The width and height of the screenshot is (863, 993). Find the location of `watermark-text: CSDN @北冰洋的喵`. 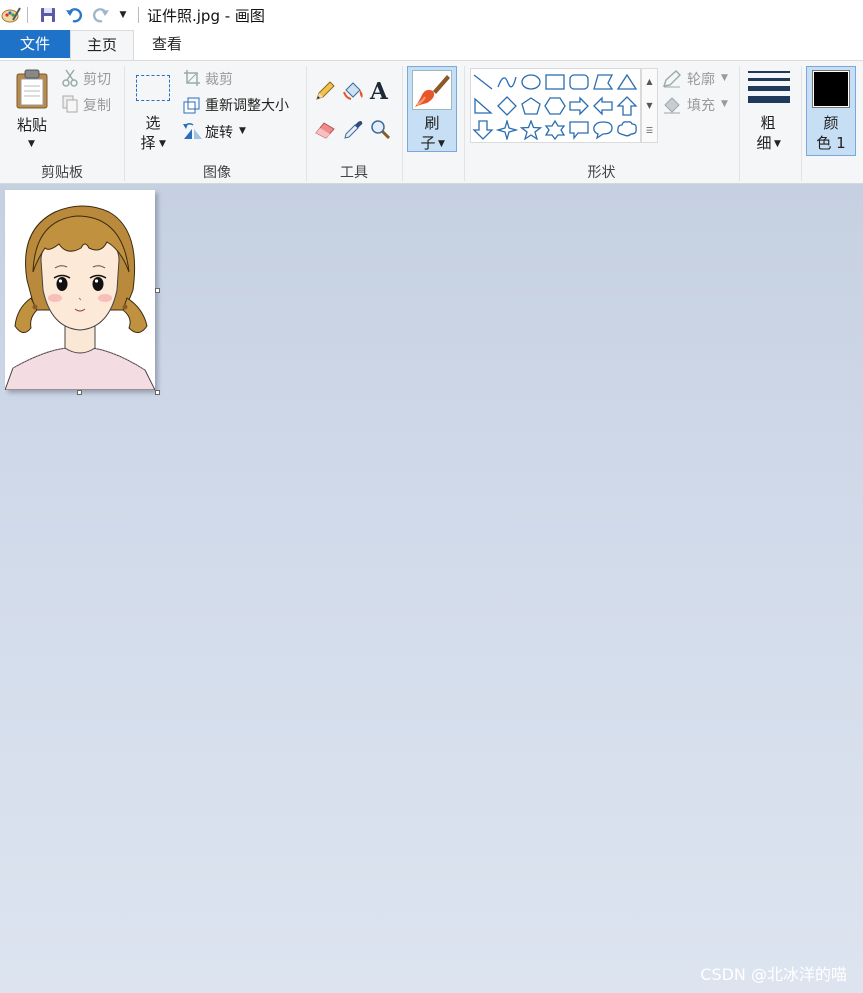

watermark-text: CSDN @北冰洋的喵 is located at coordinates (773, 974).